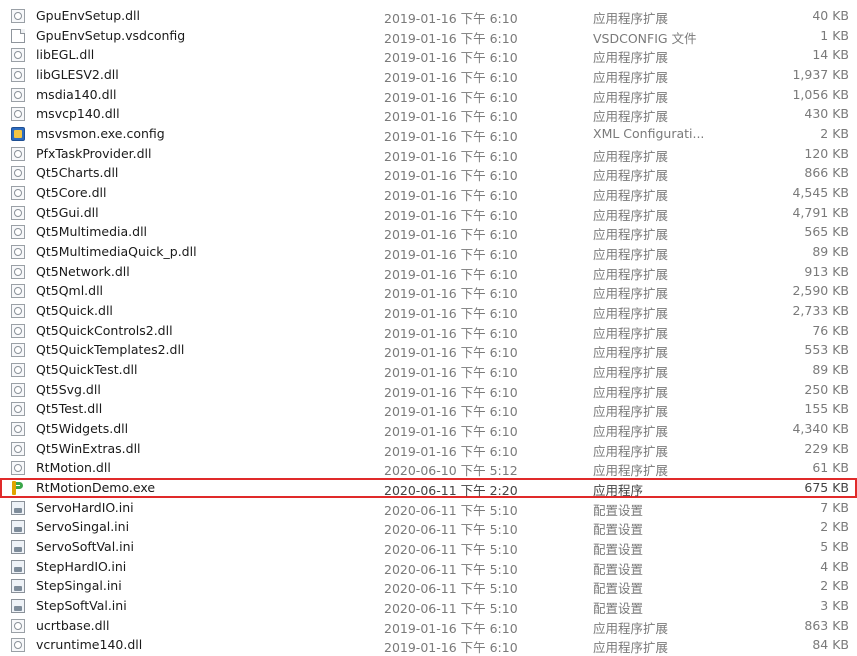  What do you see at coordinates (100, 134) in the screenshot?
I see `file-name: msvsmon.exe.config` at bounding box center [100, 134].